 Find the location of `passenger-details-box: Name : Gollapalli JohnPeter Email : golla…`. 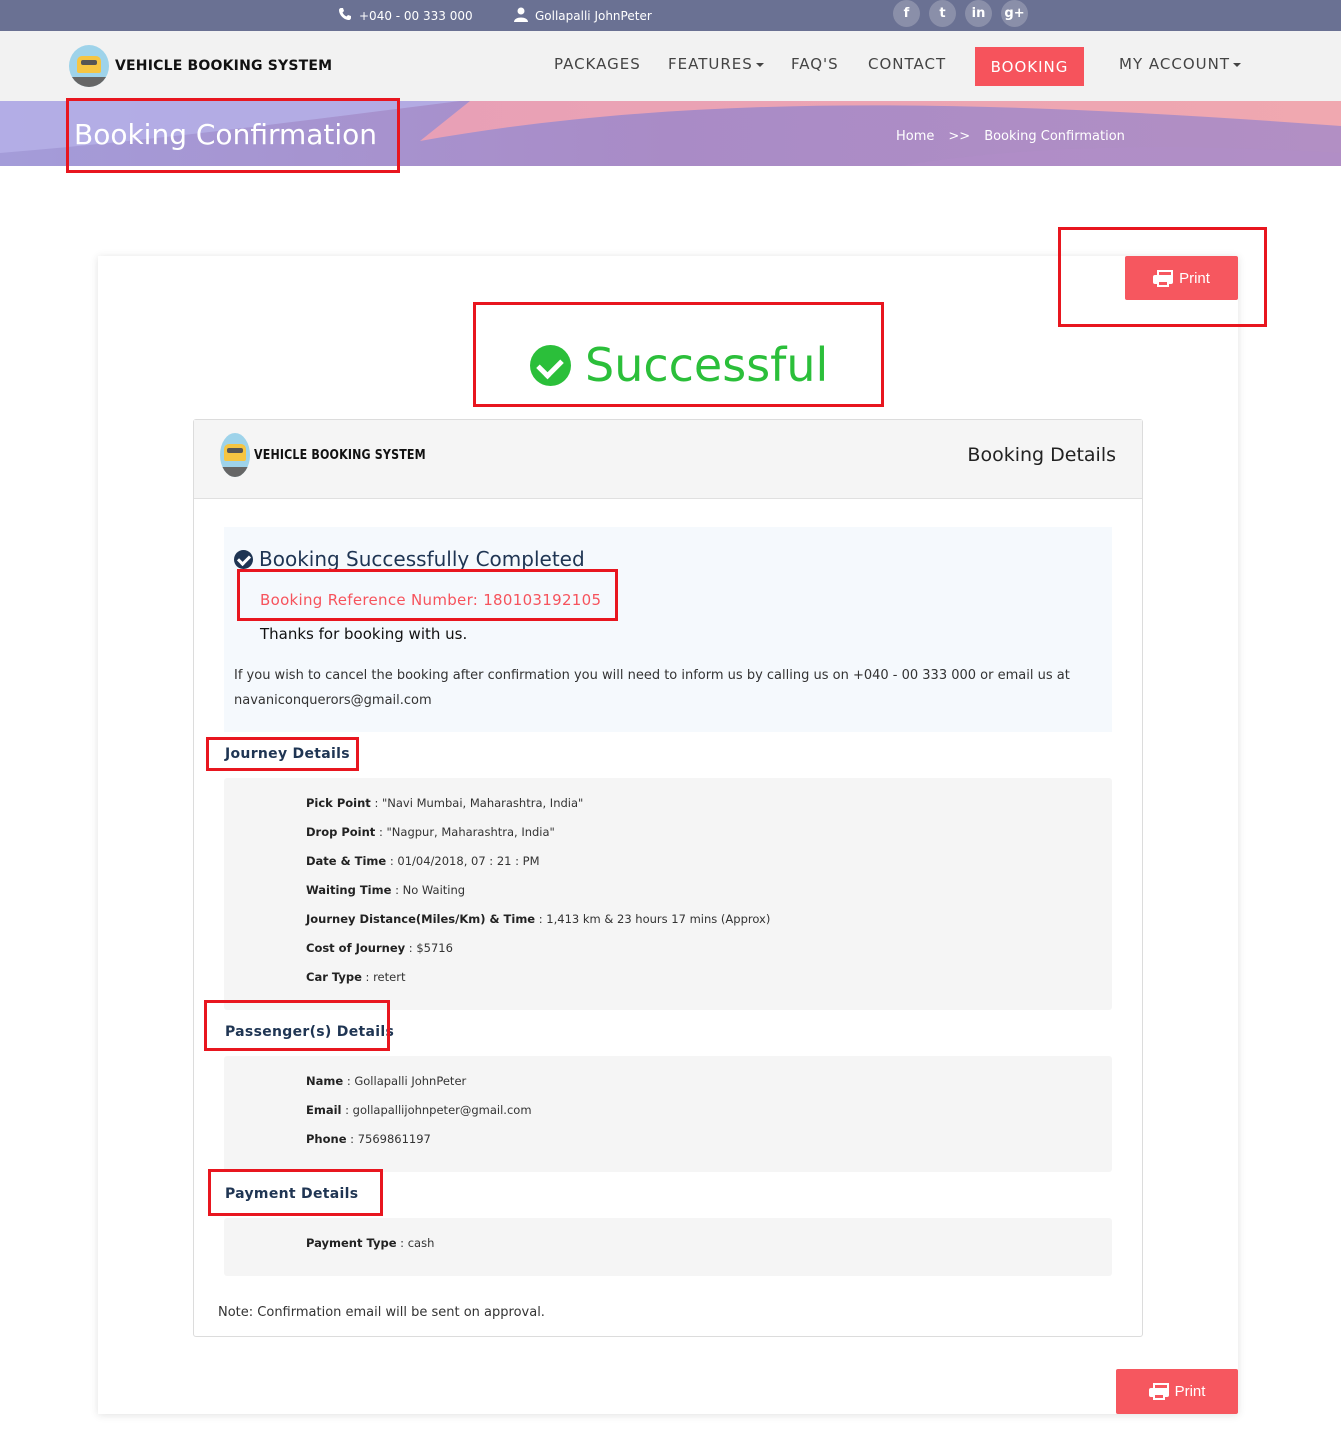

passenger-details-box: Name : Gollapalli JohnPeter Email : golla… is located at coordinates (668, 1114).